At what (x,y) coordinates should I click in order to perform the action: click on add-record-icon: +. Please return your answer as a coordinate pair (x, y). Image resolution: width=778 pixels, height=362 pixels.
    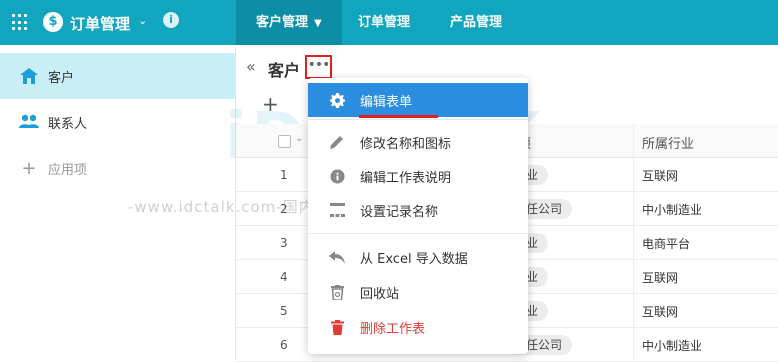
    Looking at the image, I should click on (270, 104).